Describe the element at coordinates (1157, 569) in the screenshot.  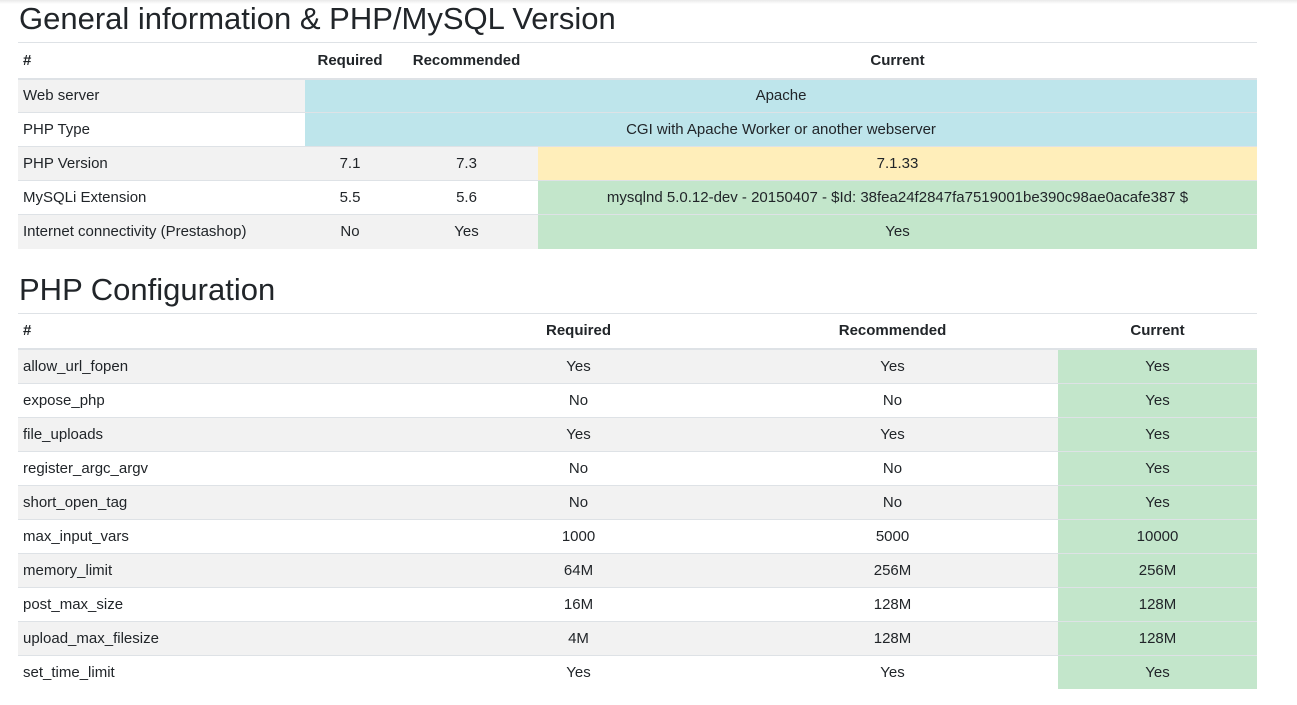
I see `row-current-value: 256M` at that location.